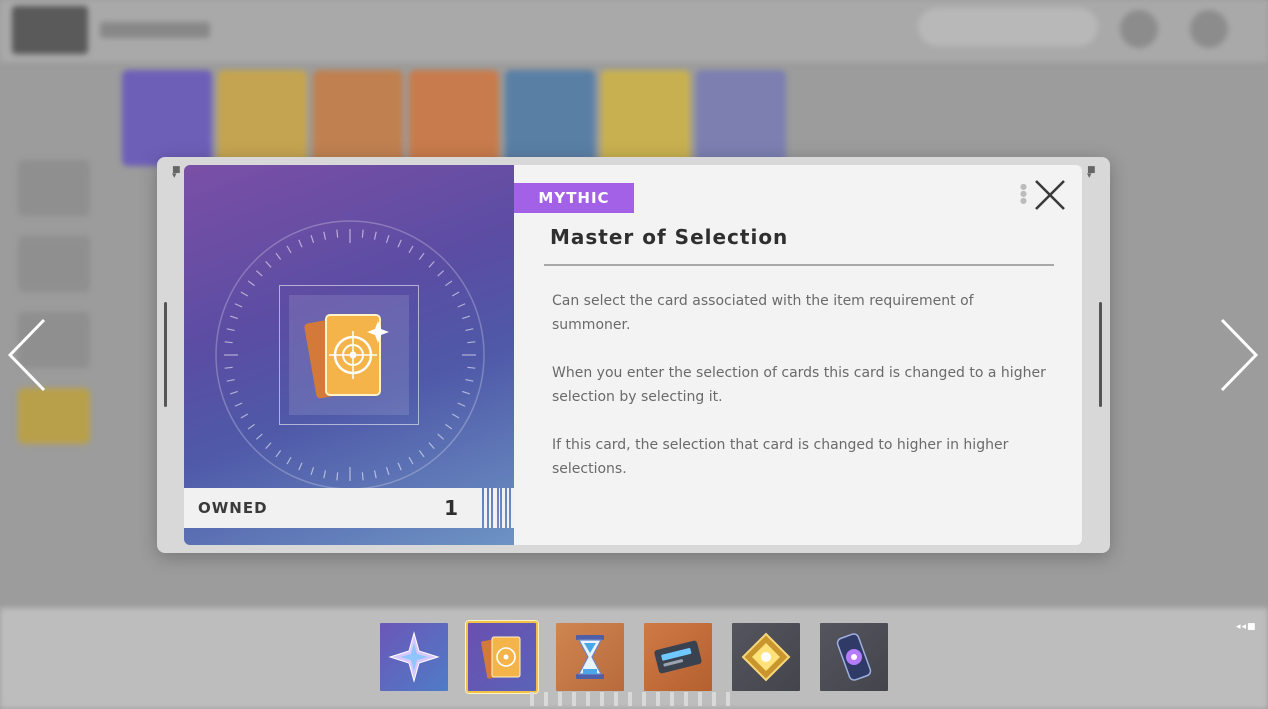  Describe the element at coordinates (451, 508) in the screenshot. I see `owned-count: 1` at that location.